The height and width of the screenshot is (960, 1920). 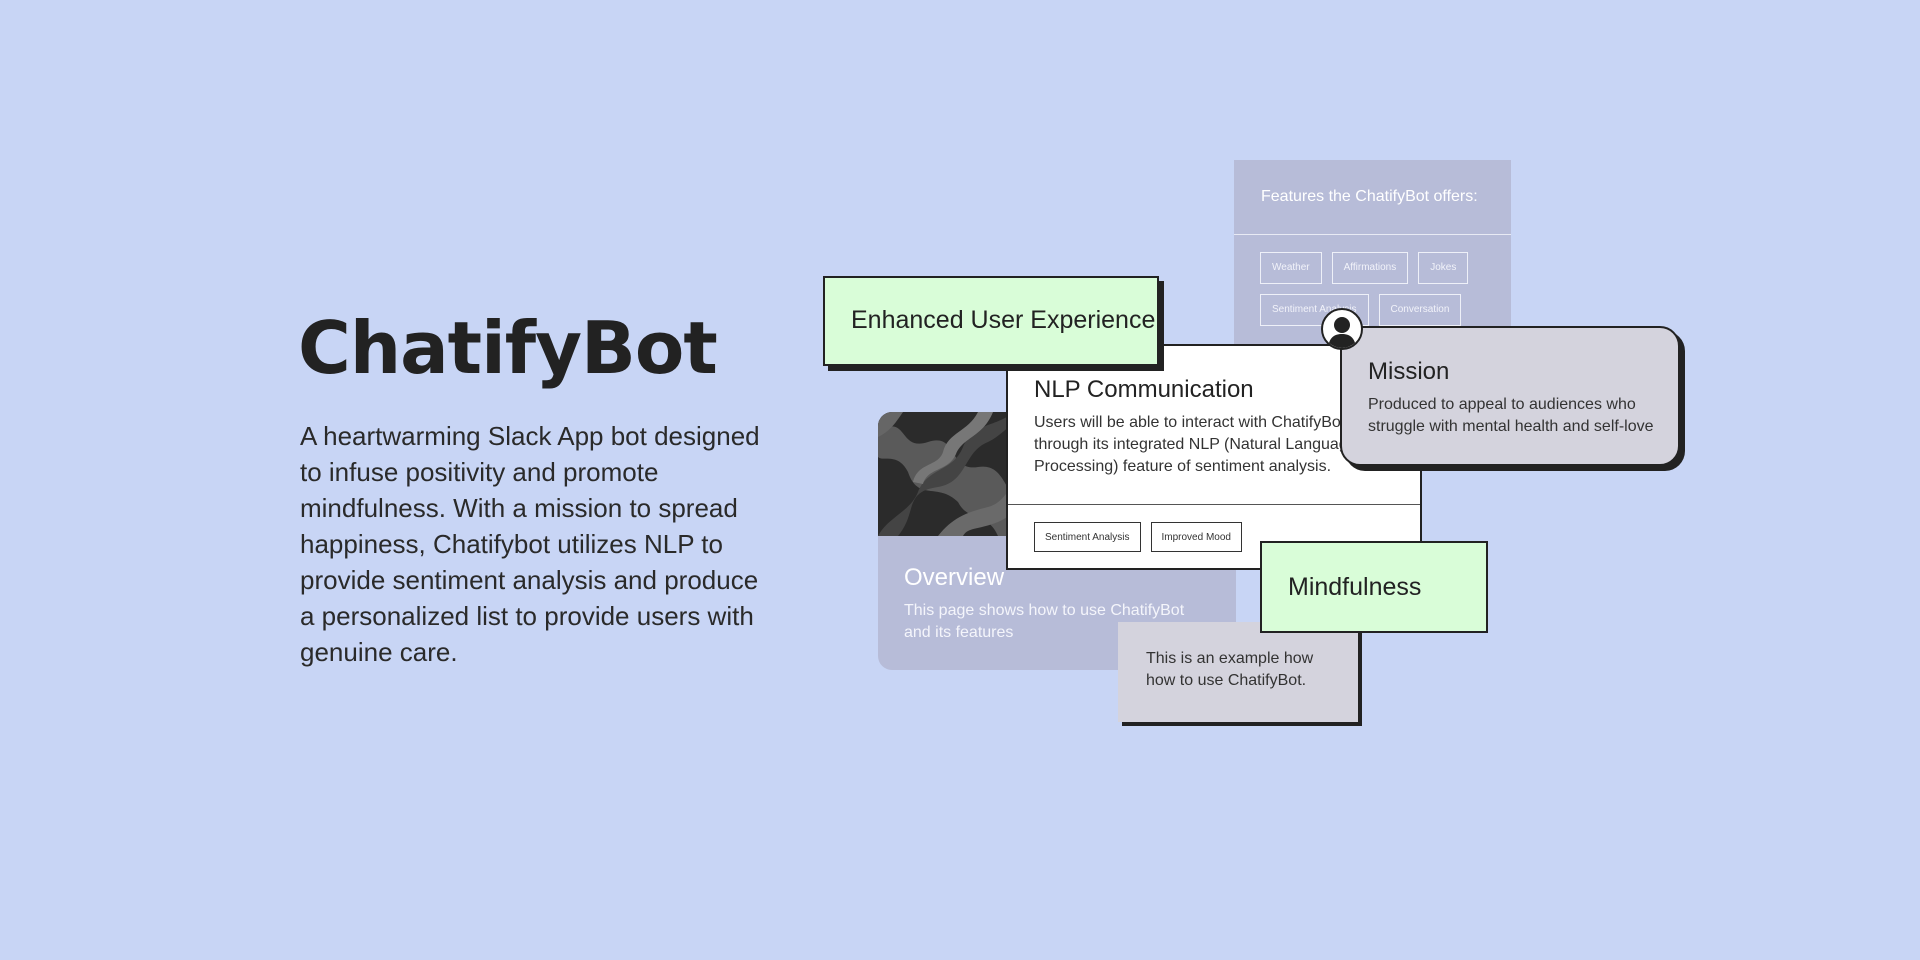 I want to click on user-avatar-icon, so click(x=1342, y=329).